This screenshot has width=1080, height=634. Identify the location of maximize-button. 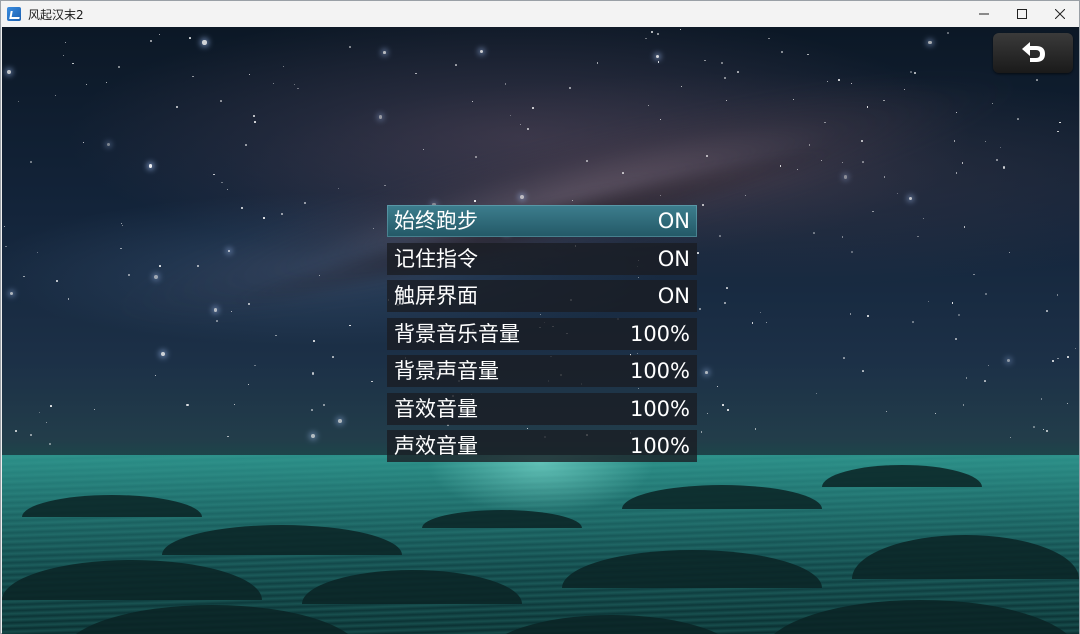
(1022, 14).